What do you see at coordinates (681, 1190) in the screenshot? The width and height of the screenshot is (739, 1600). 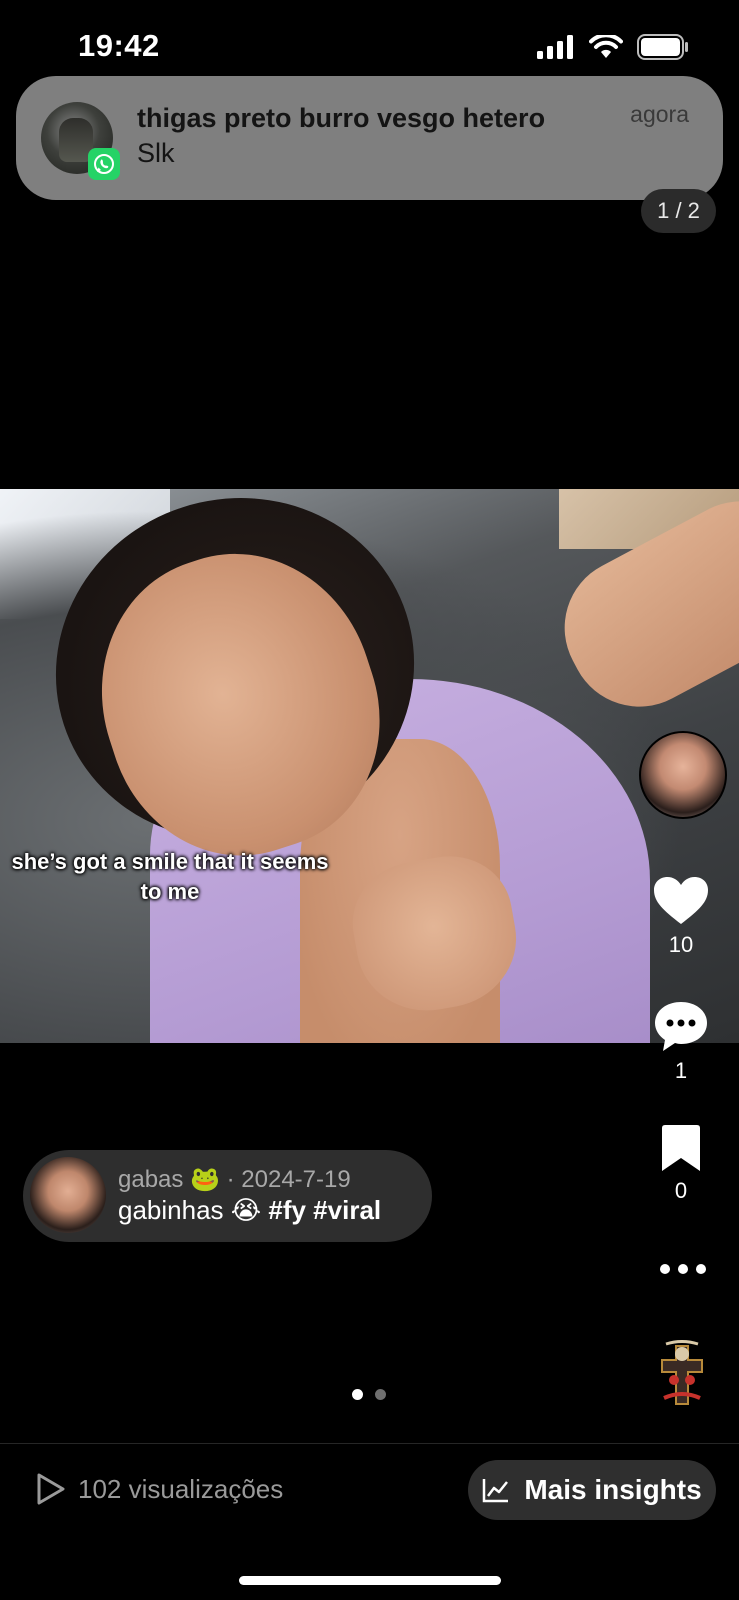 I see `save-count: 0` at bounding box center [681, 1190].